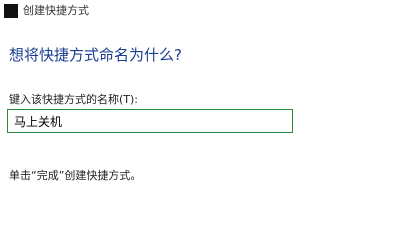  What do you see at coordinates (95, 55) in the screenshot?
I see `page-heading: 想将快捷方式命名为什么?` at bounding box center [95, 55].